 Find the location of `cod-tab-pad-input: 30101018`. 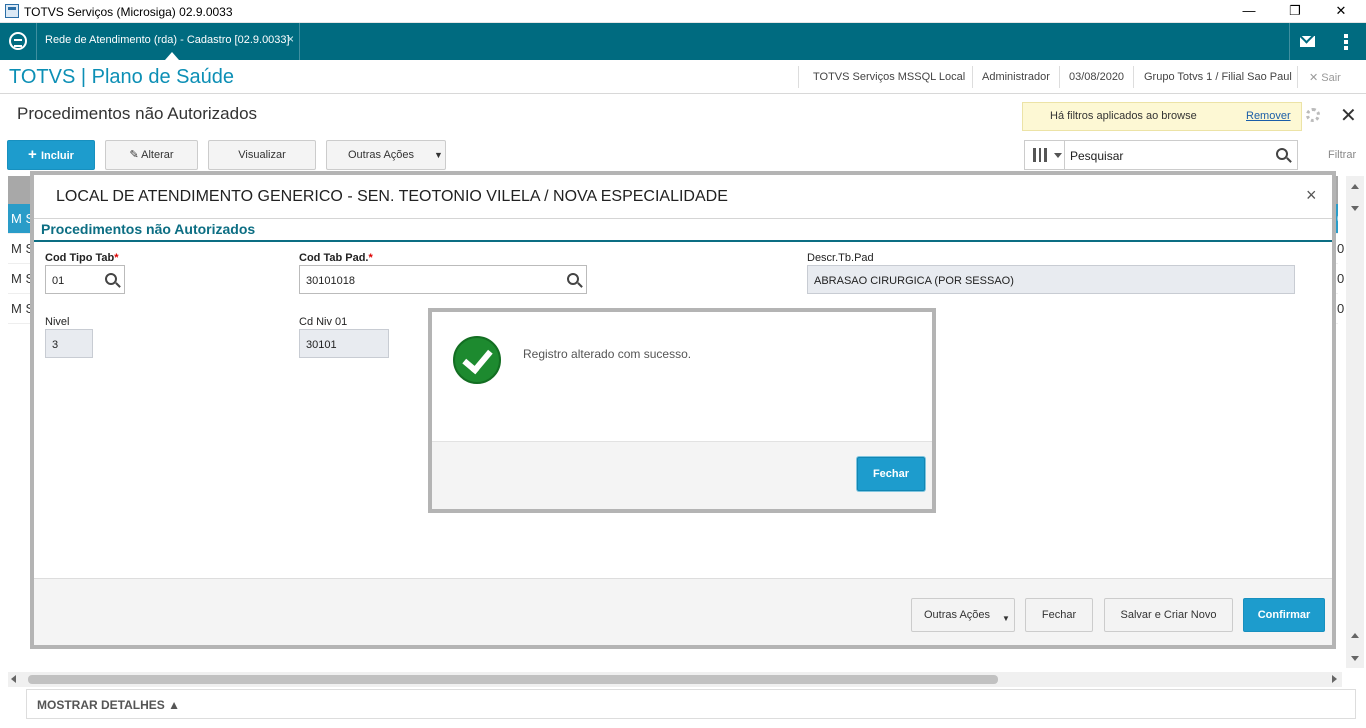

cod-tab-pad-input: 30101018 is located at coordinates (443, 279).